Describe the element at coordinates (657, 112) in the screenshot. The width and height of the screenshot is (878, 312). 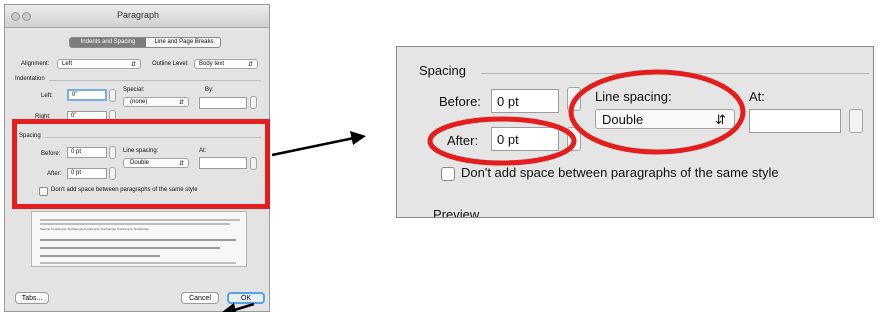
I see `line-spacing-highlight-circle` at that location.